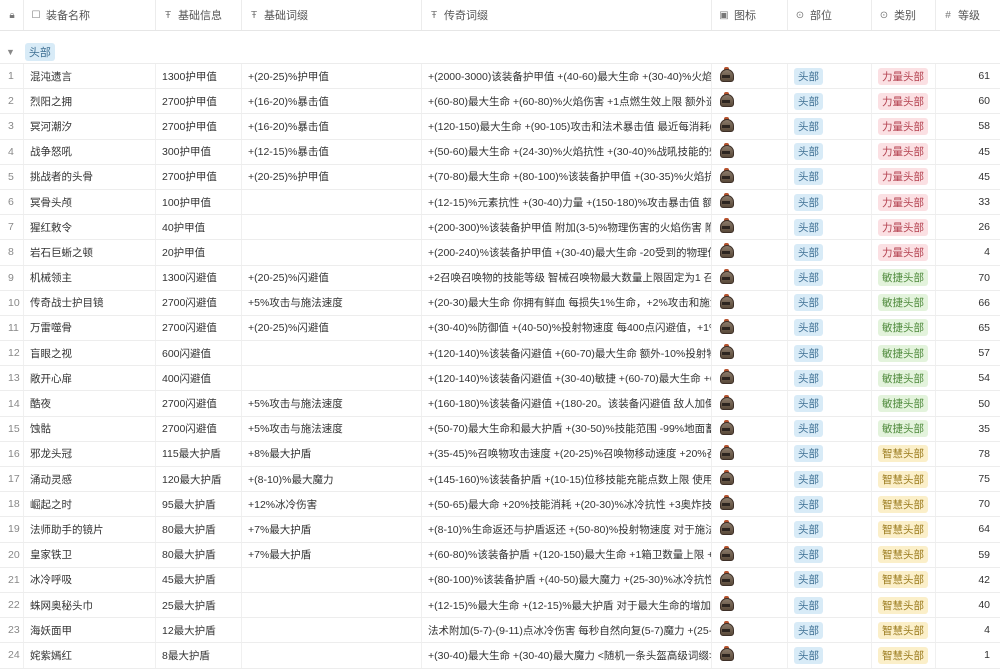  I want to click on cell-i: 5, so click(12, 176).